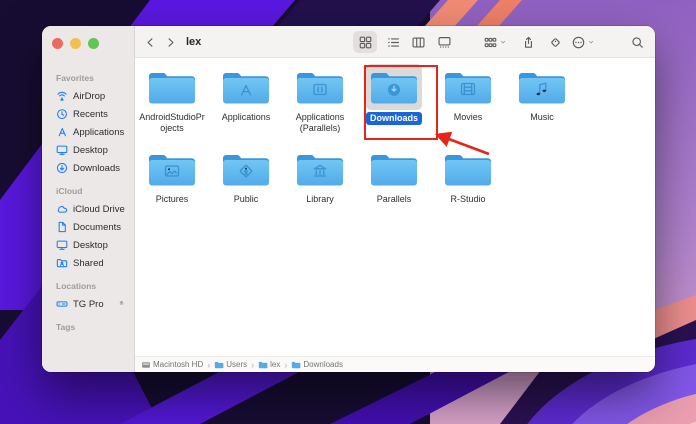 The image size is (696, 424). I want to click on path-bar: Macintosh HD › Users › lex › Downloads, so click(395, 364).